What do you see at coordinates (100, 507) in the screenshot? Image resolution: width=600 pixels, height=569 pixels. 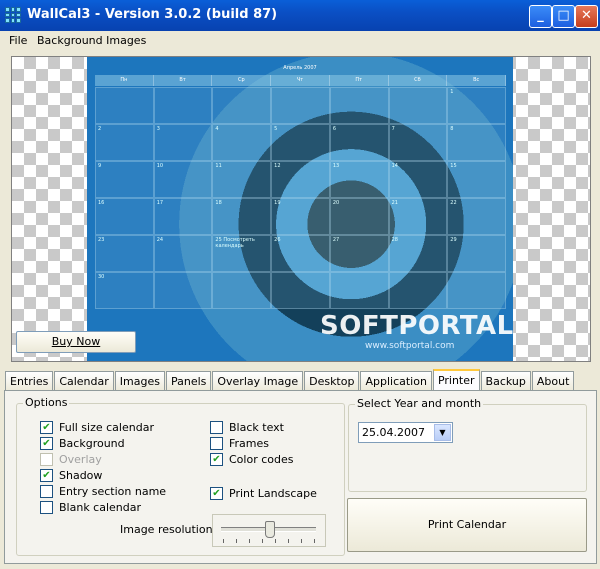 I see `checkbox-label: Blank calendar` at bounding box center [100, 507].